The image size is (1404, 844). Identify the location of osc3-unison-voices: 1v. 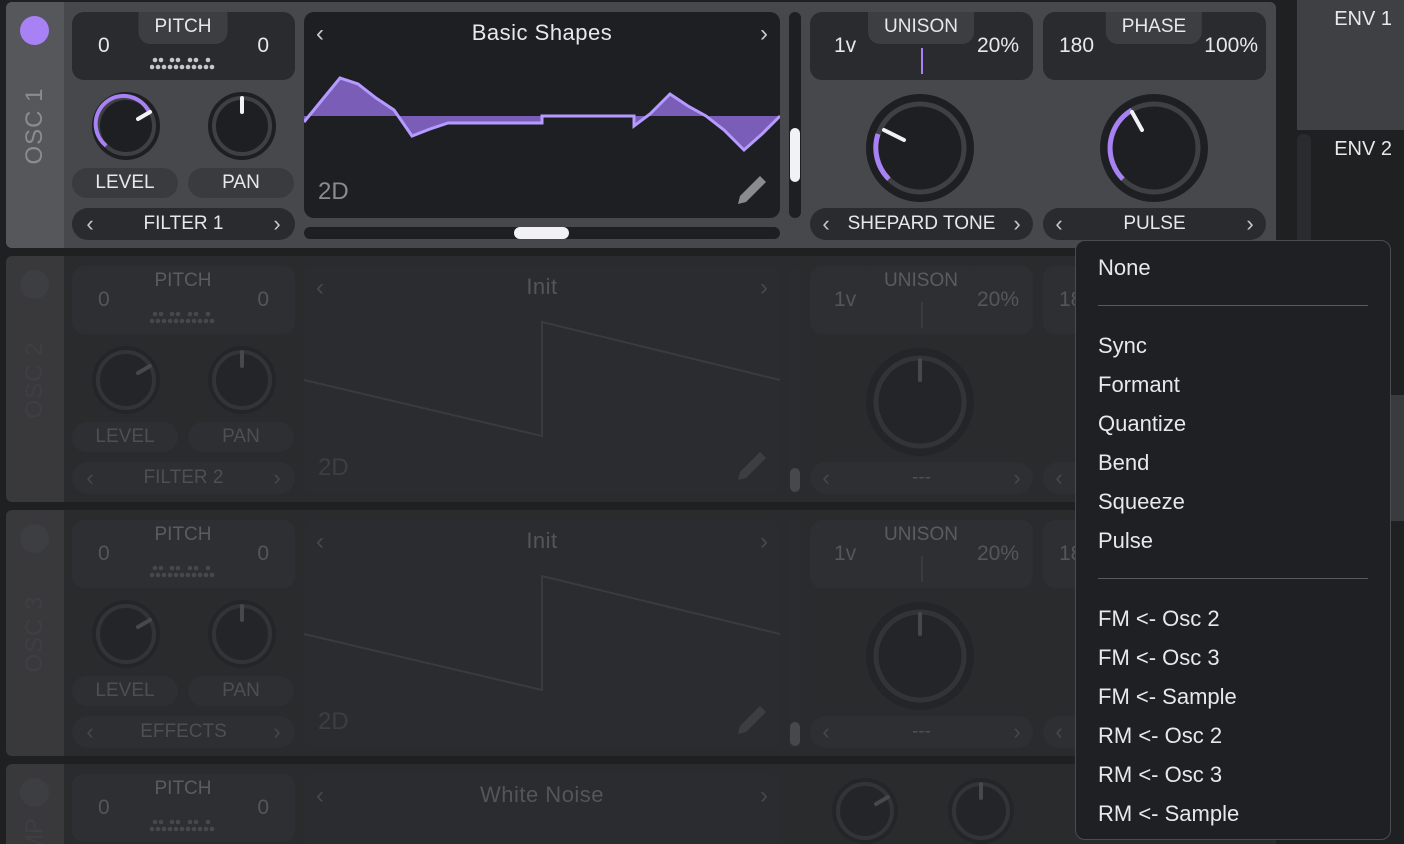
(845, 554).